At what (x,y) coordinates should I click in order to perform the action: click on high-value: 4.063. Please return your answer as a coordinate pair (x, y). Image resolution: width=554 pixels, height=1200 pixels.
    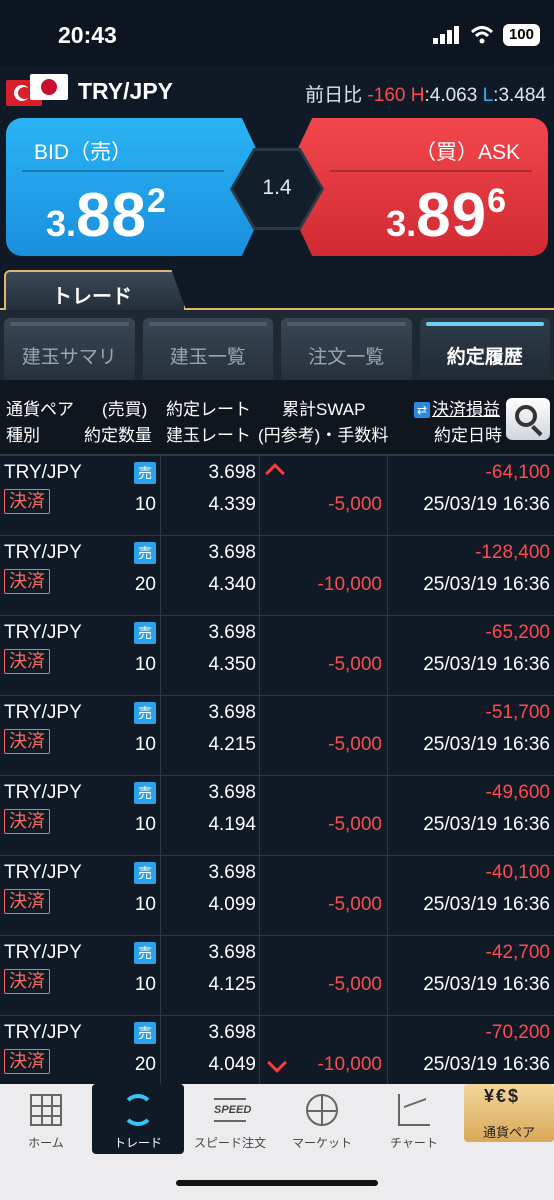
    Looking at the image, I should click on (453, 95).